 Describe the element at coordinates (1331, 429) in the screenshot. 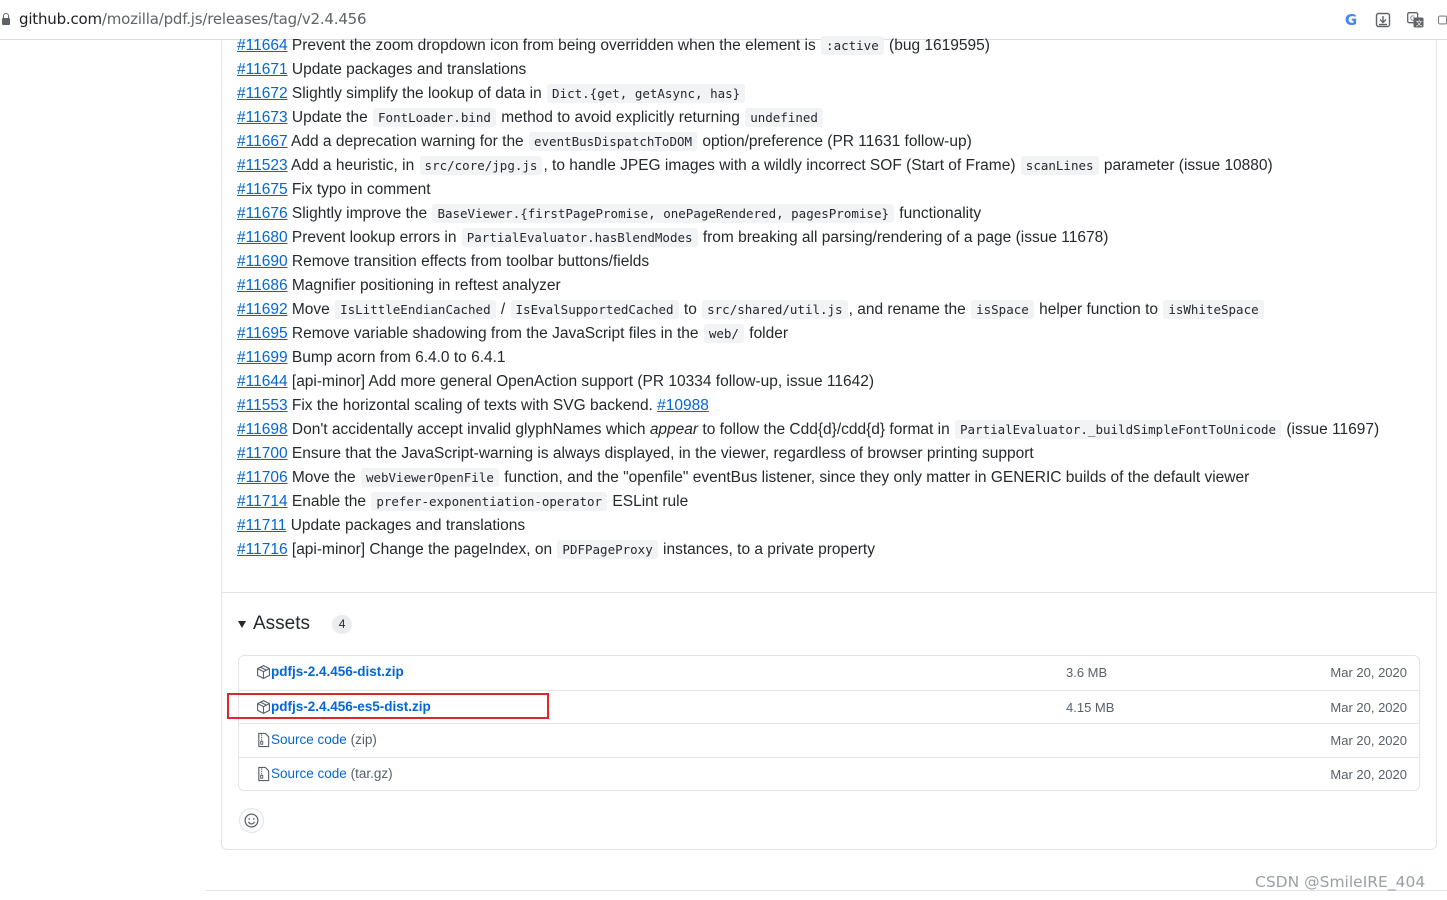

I see `note-text: (issue 11697)` at that location.